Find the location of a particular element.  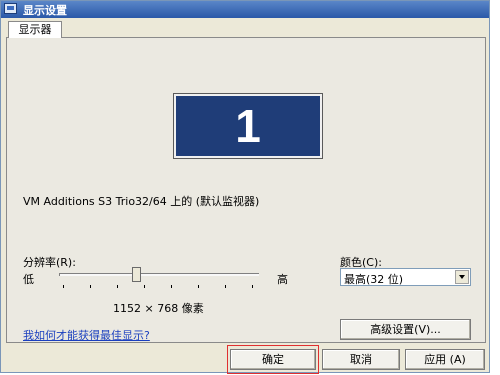

monitor-number: 1 is located at coordinates (248, 126).